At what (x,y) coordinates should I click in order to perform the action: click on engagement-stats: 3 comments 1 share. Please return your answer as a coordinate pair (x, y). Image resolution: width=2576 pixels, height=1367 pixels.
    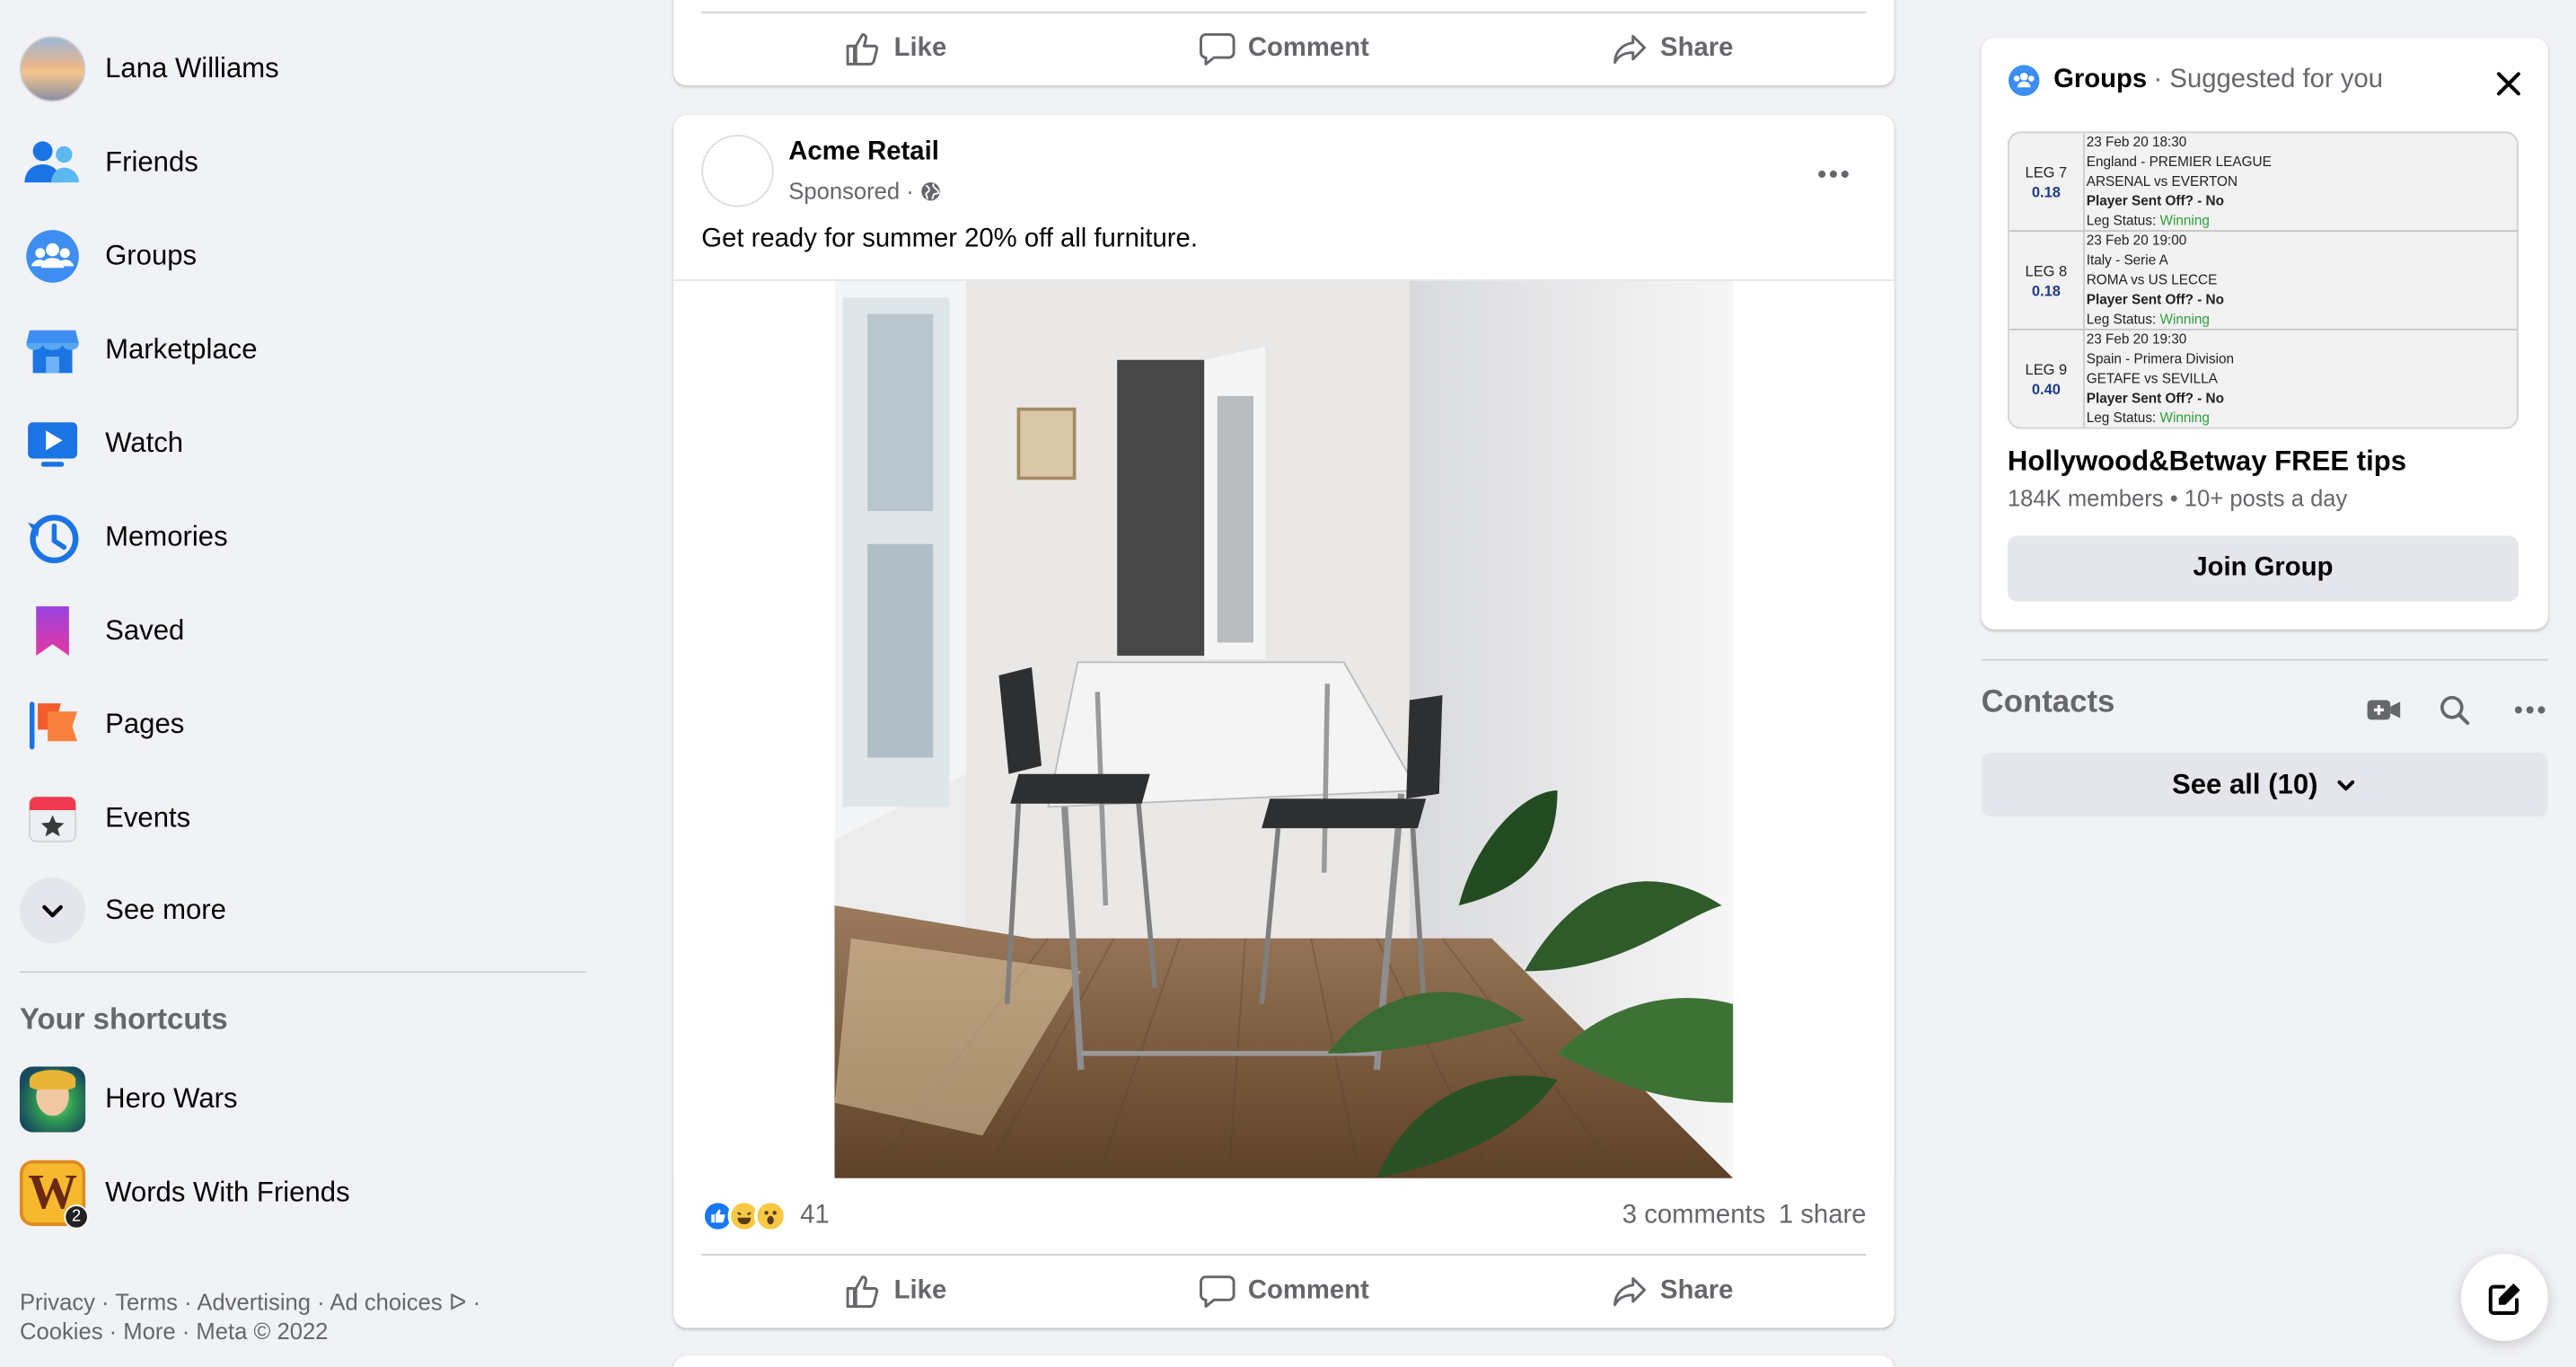
    Looking at the image, I should click on (1744, 1216).